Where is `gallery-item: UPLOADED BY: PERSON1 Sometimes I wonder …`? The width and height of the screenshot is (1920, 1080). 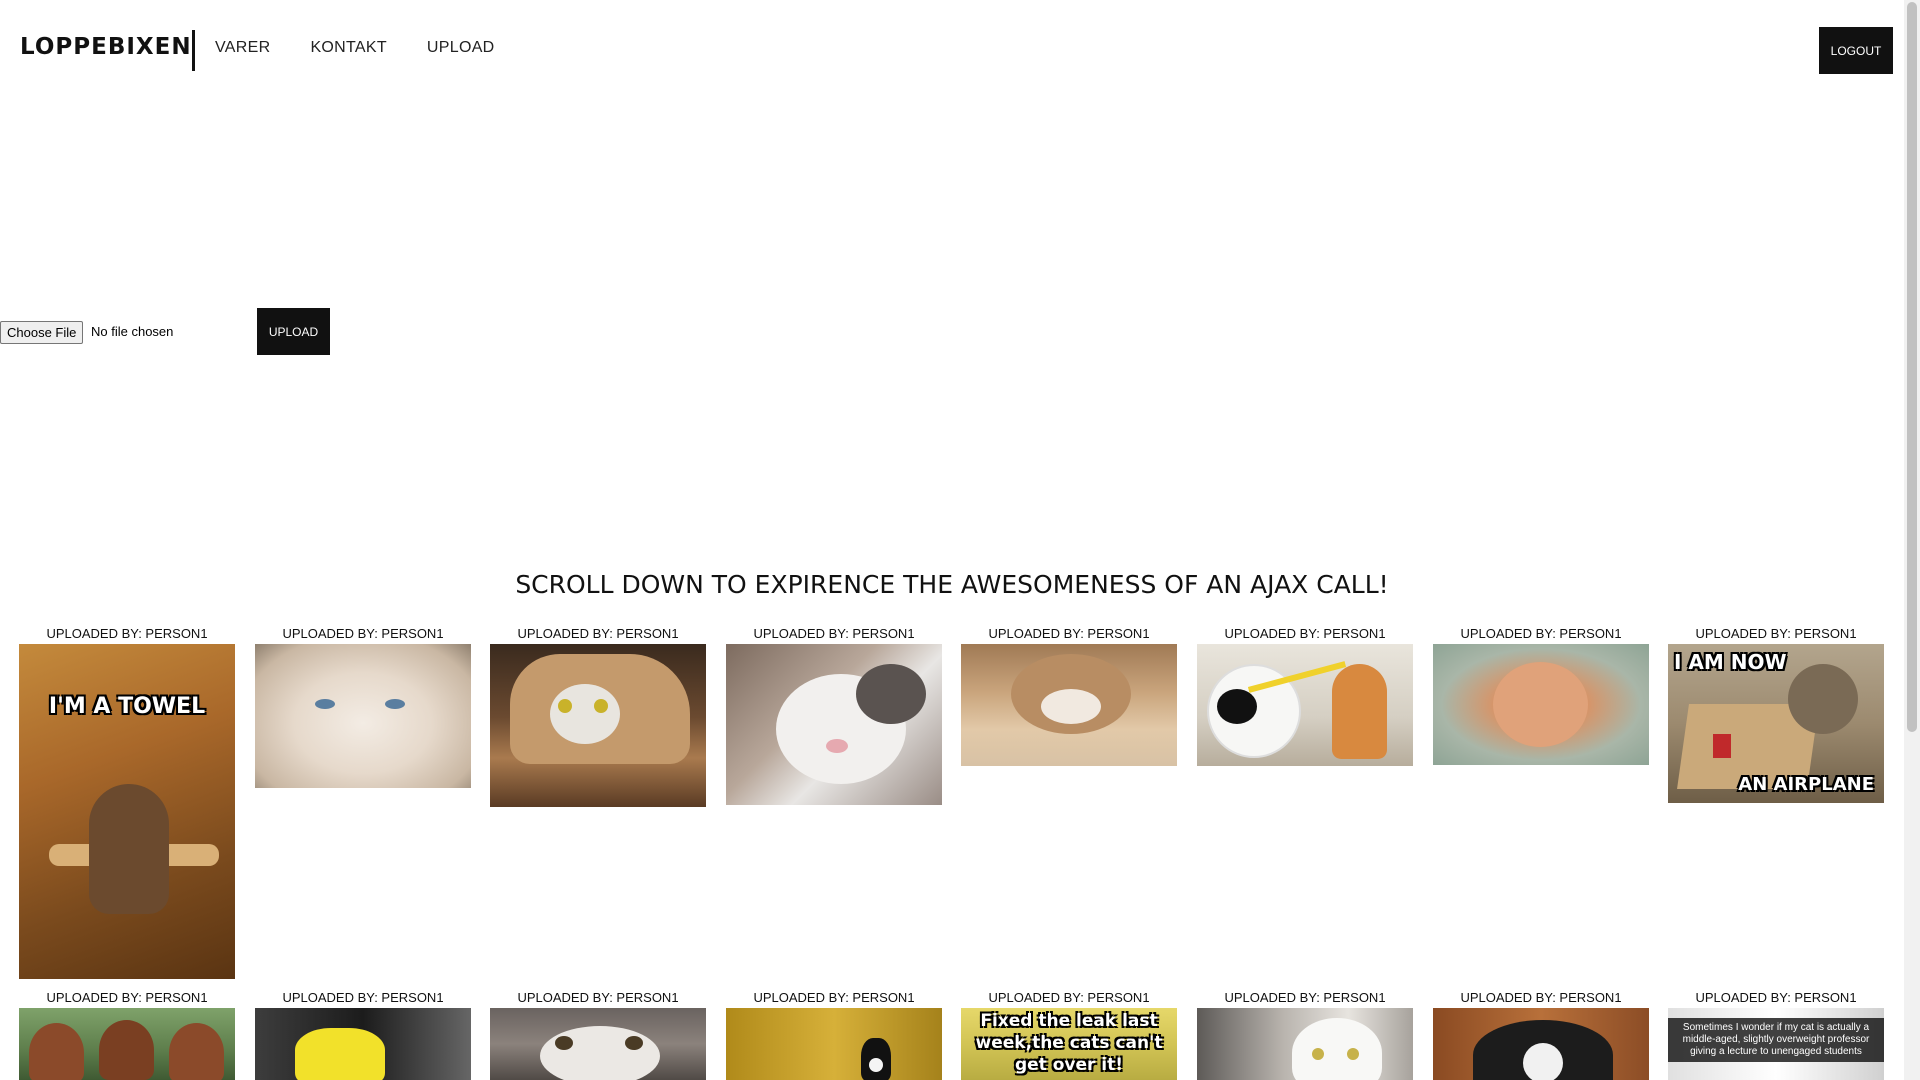 gallery-item: UPLOADED BY: PERSON1 Sometimes I wonder … is located at coordinates (1776, 1035).